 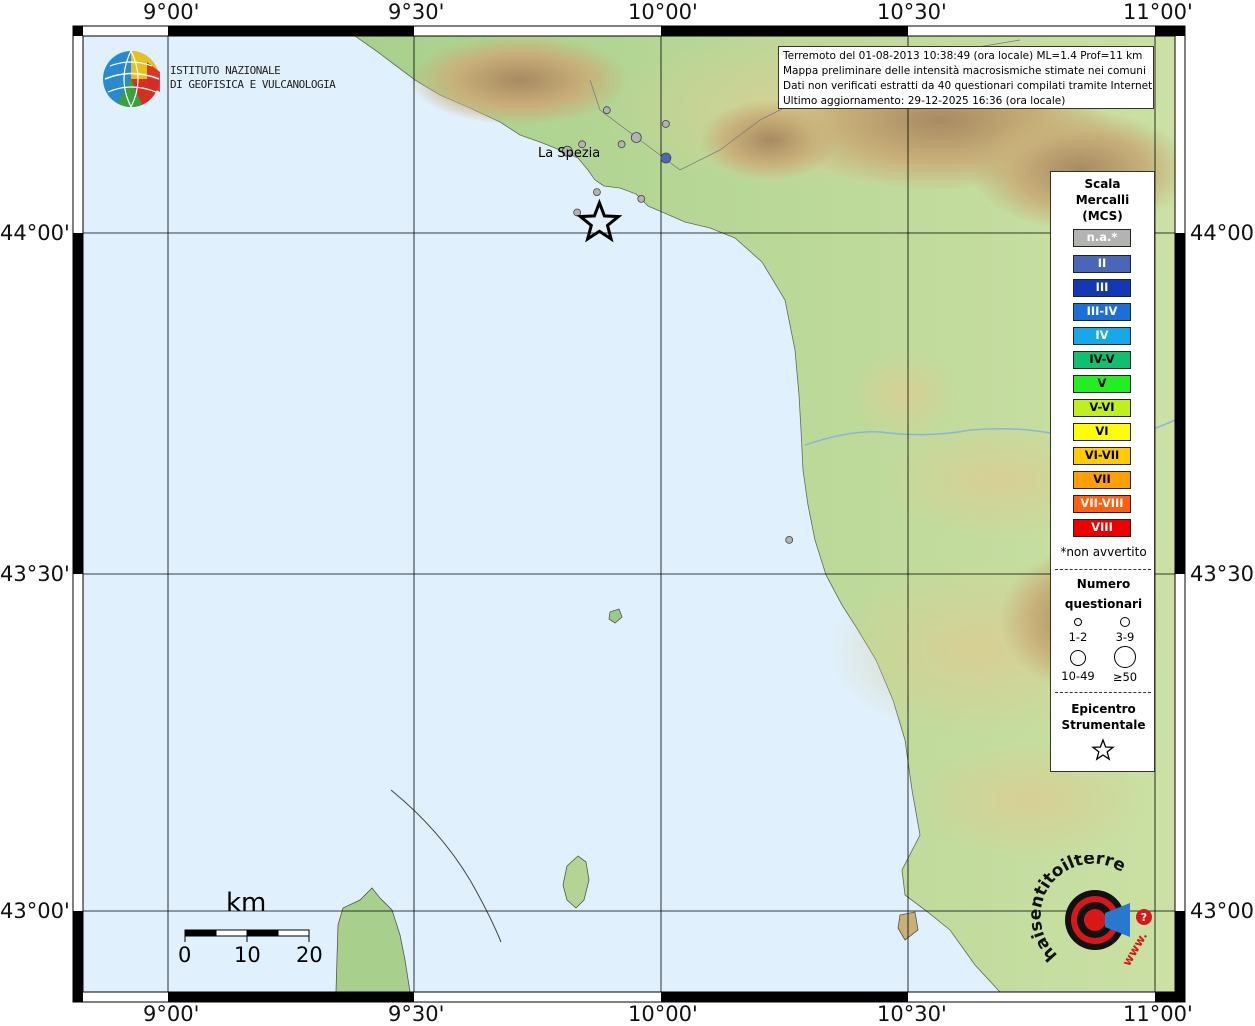 I want to click on questionnaires-title-line-1: Numero, so click(x=1103, y=584).